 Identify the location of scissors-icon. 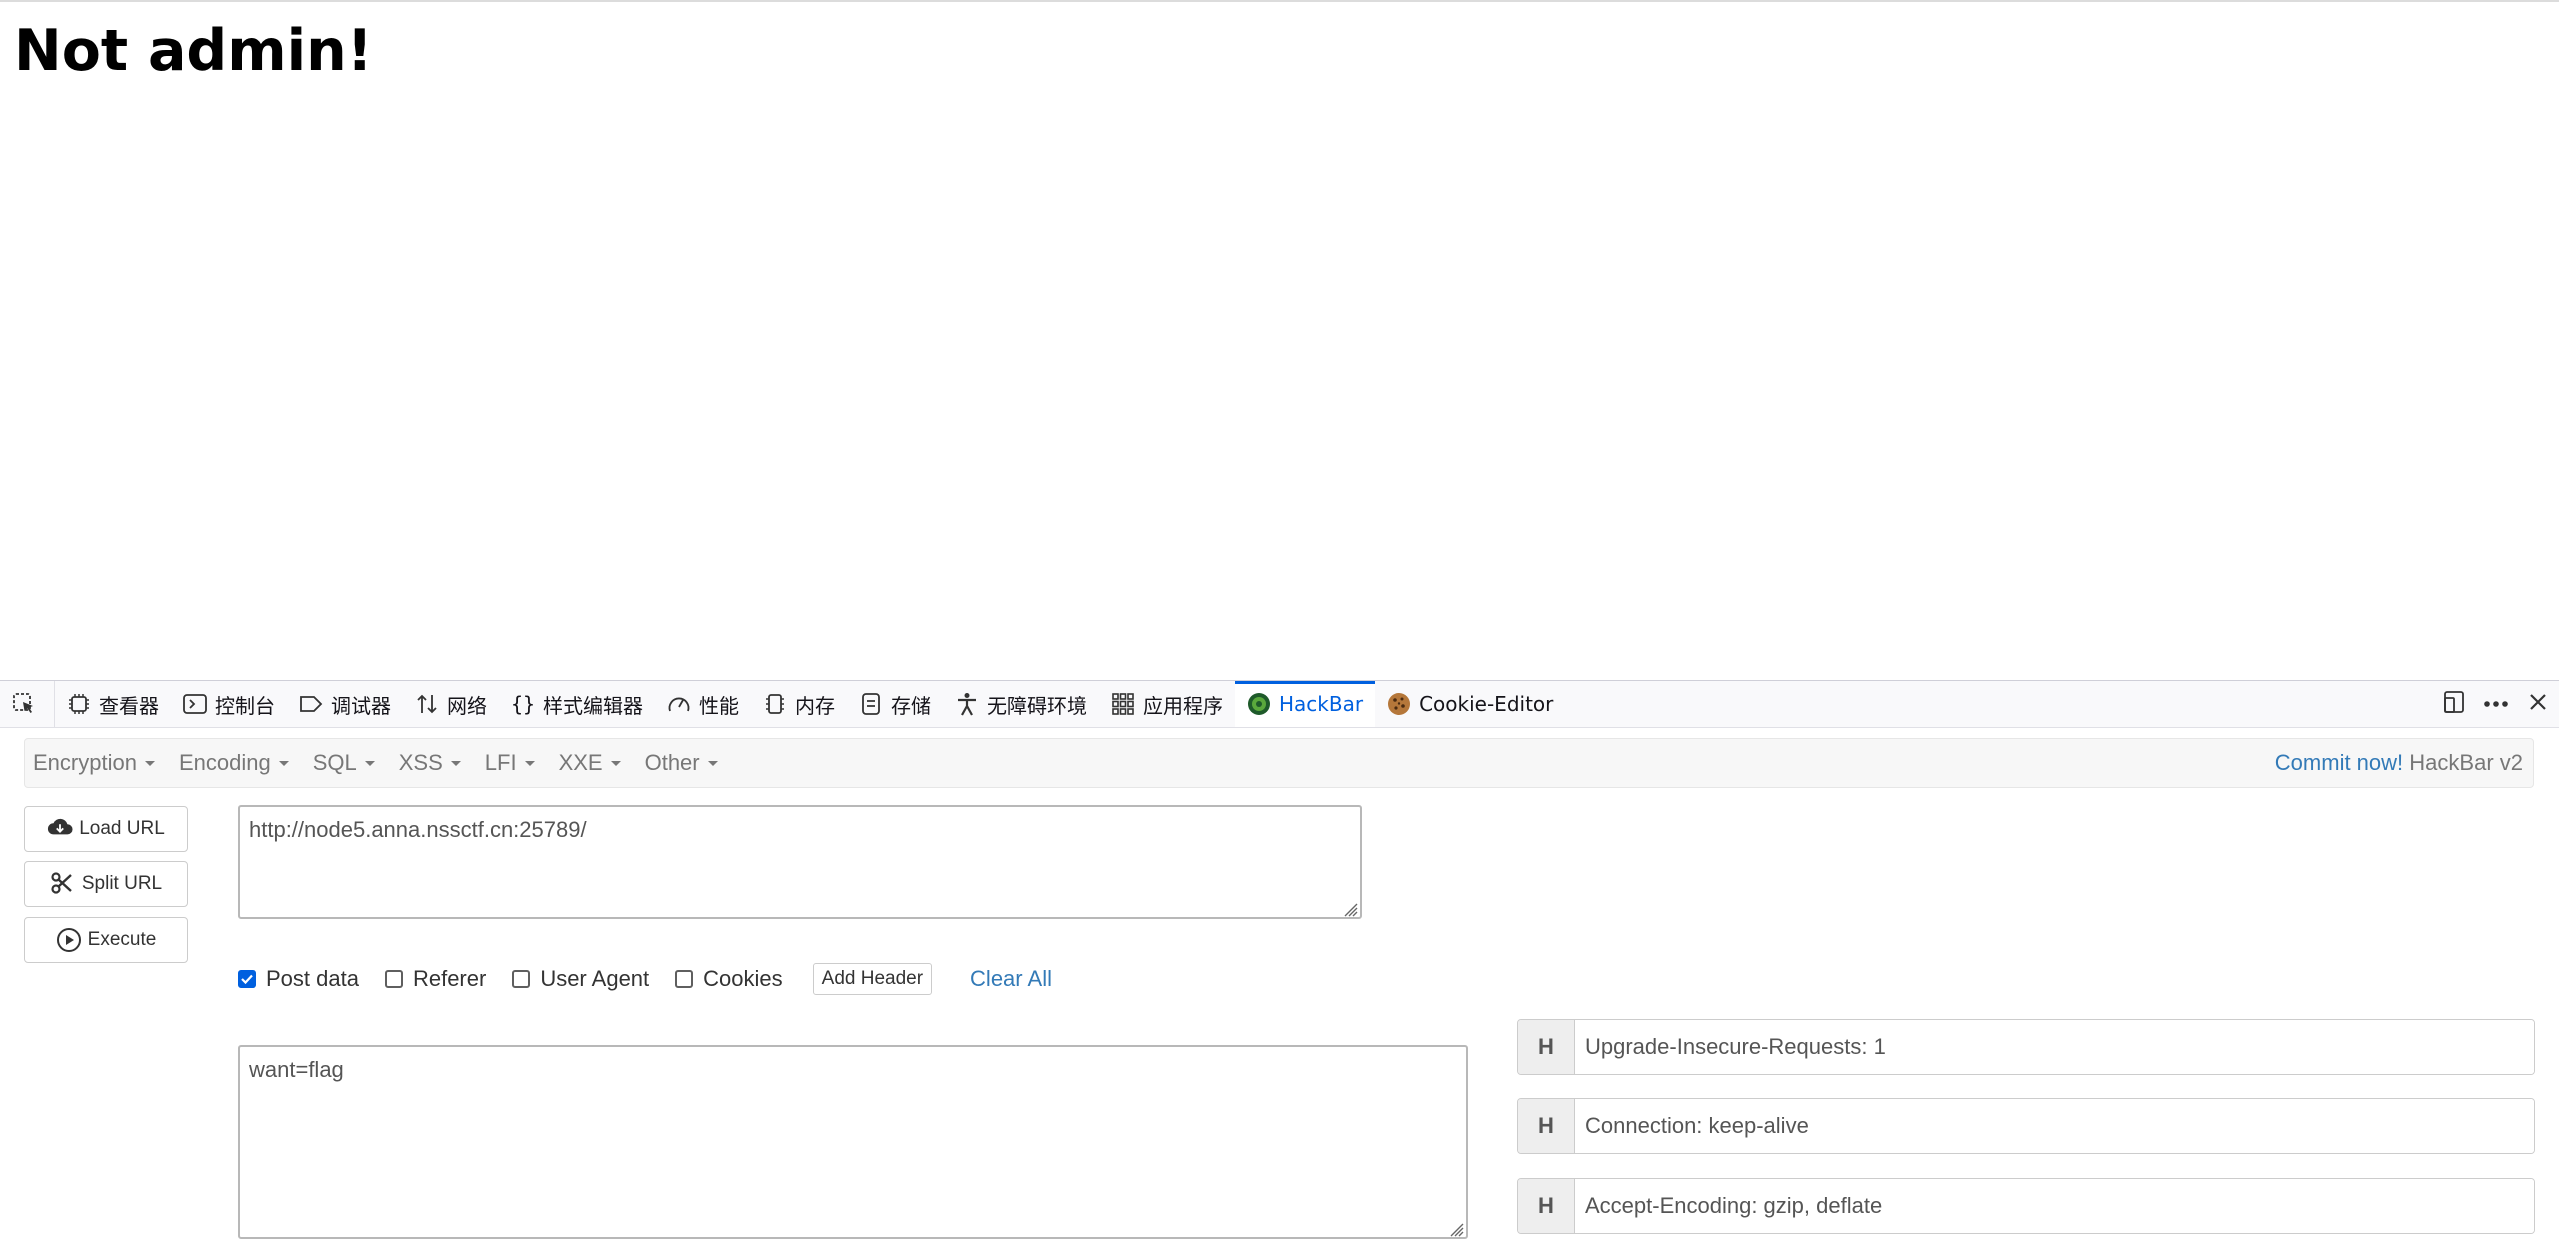
(63, 884).